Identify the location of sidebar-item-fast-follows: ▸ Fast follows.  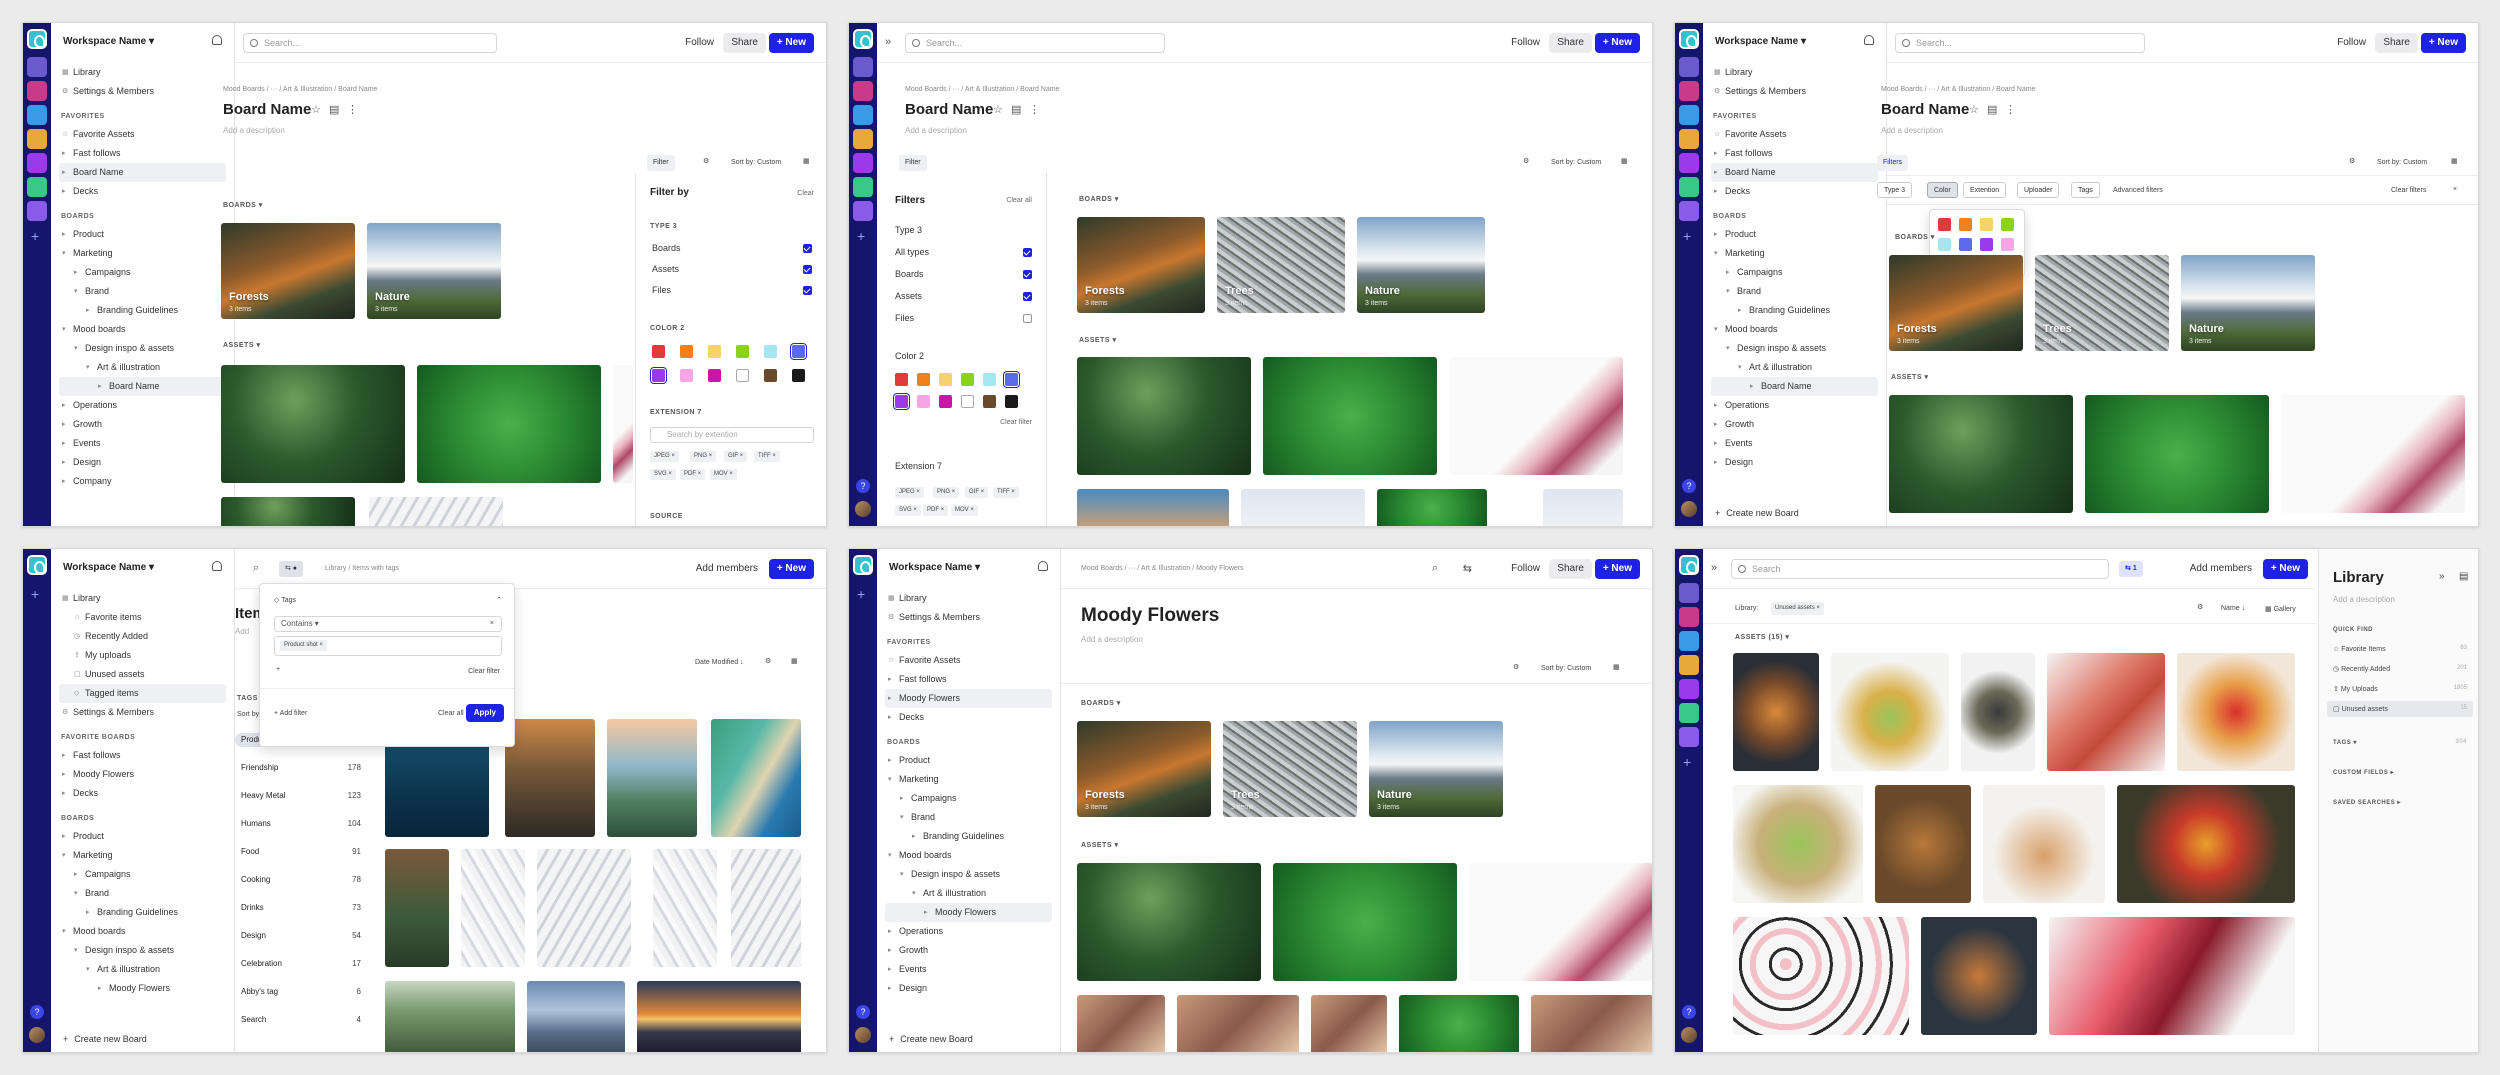
(142, 755).